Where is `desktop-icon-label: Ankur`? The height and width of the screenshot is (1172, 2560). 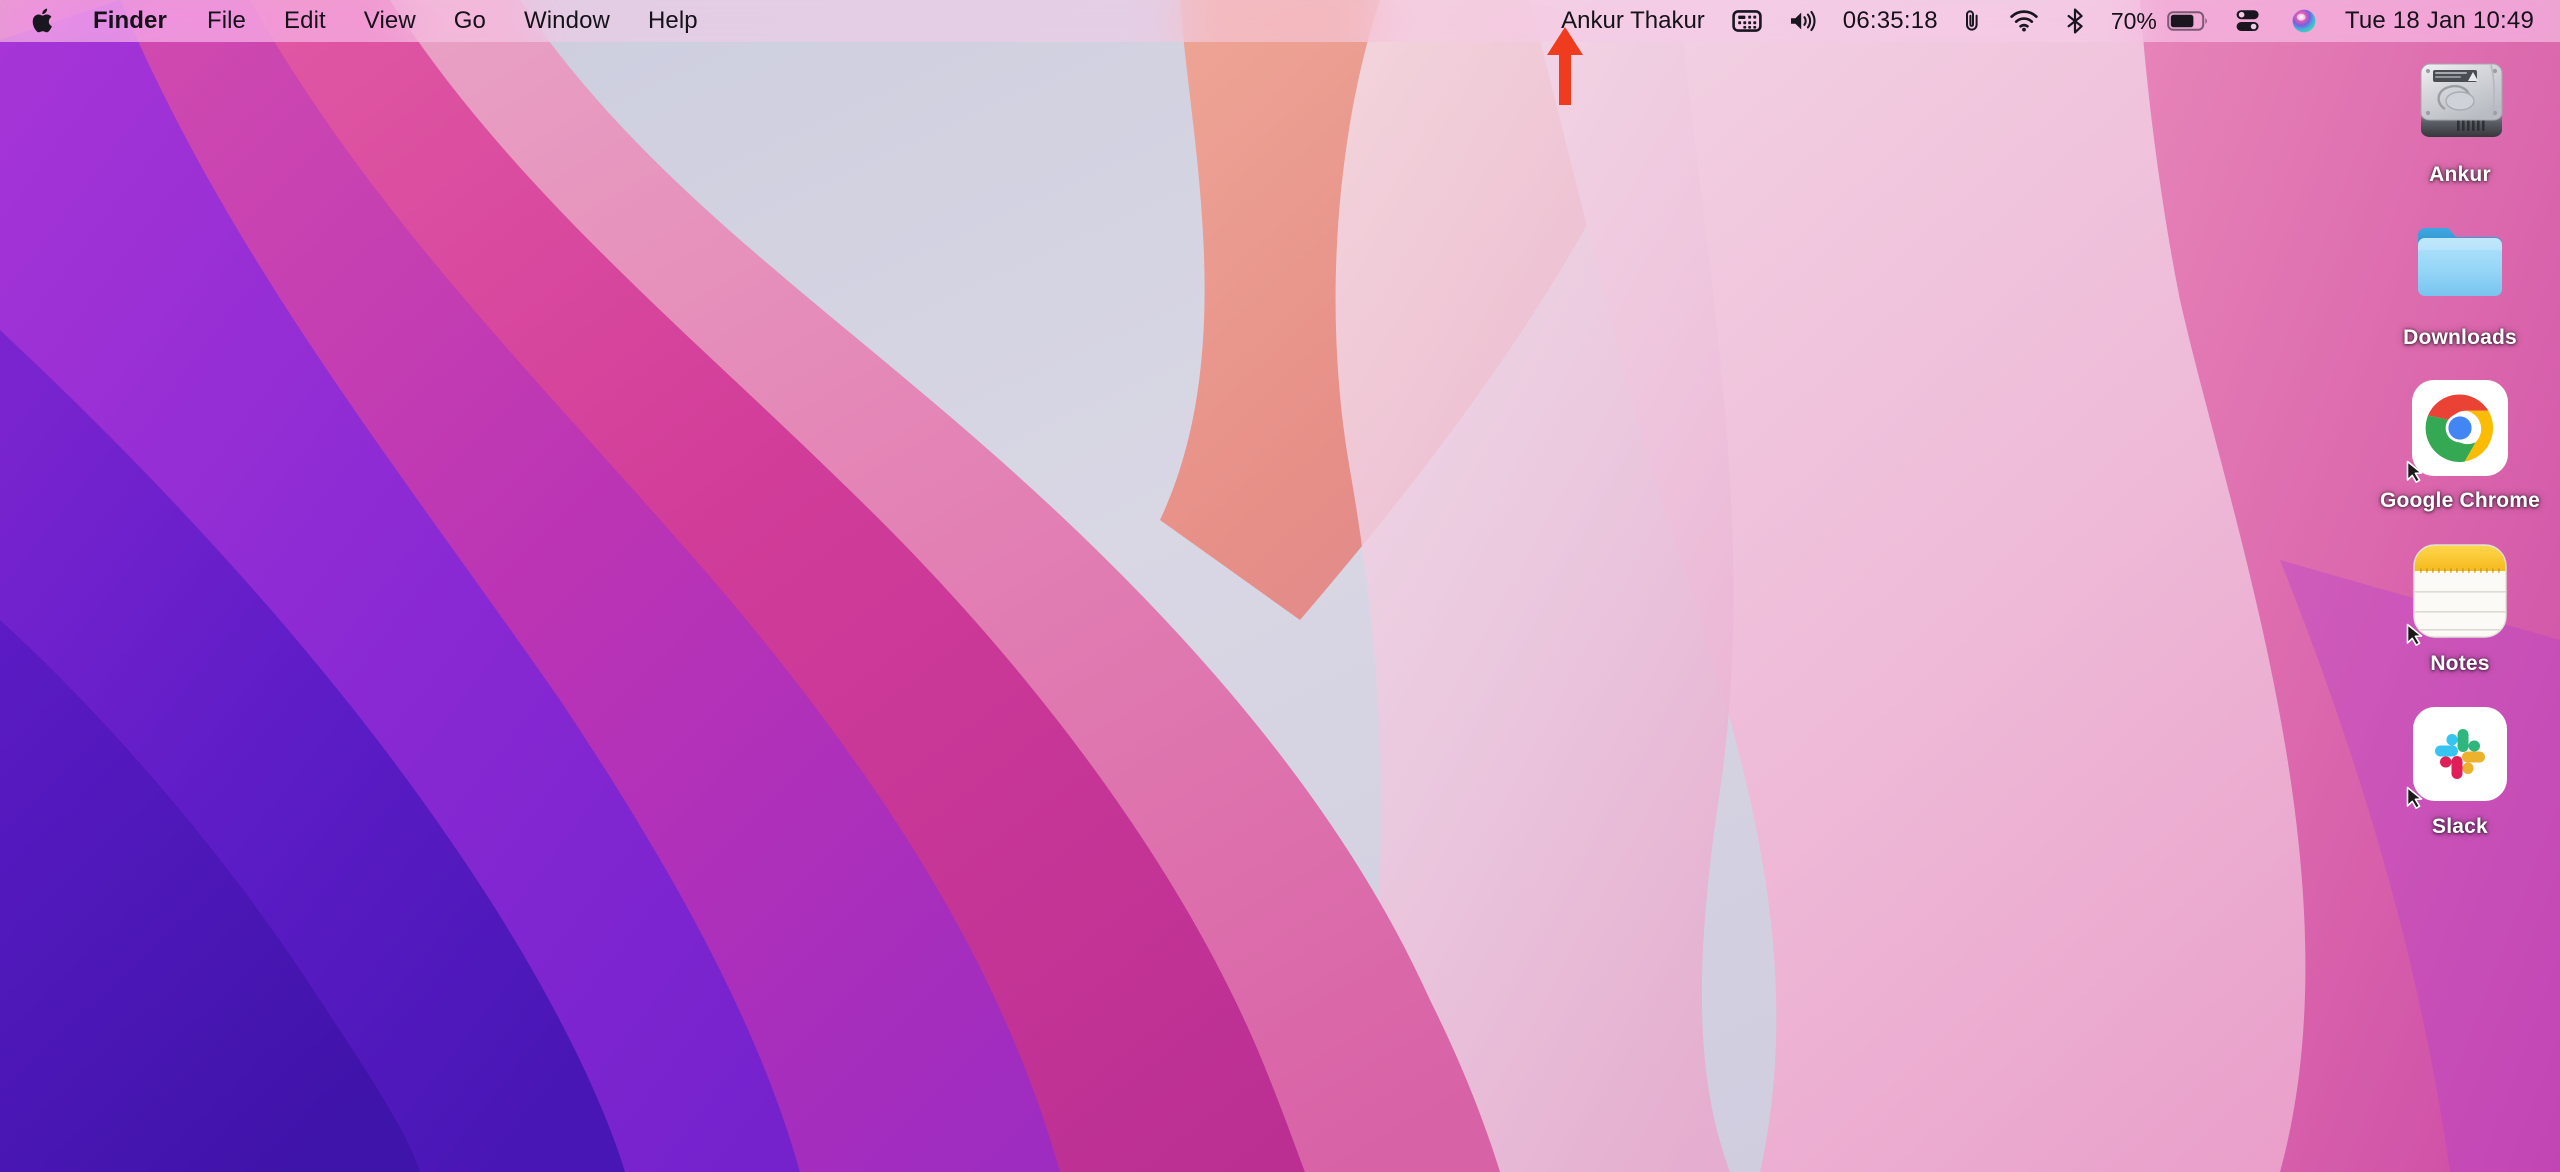 desktop-icon-label: Ankur is located at coordinates (2460, 174).